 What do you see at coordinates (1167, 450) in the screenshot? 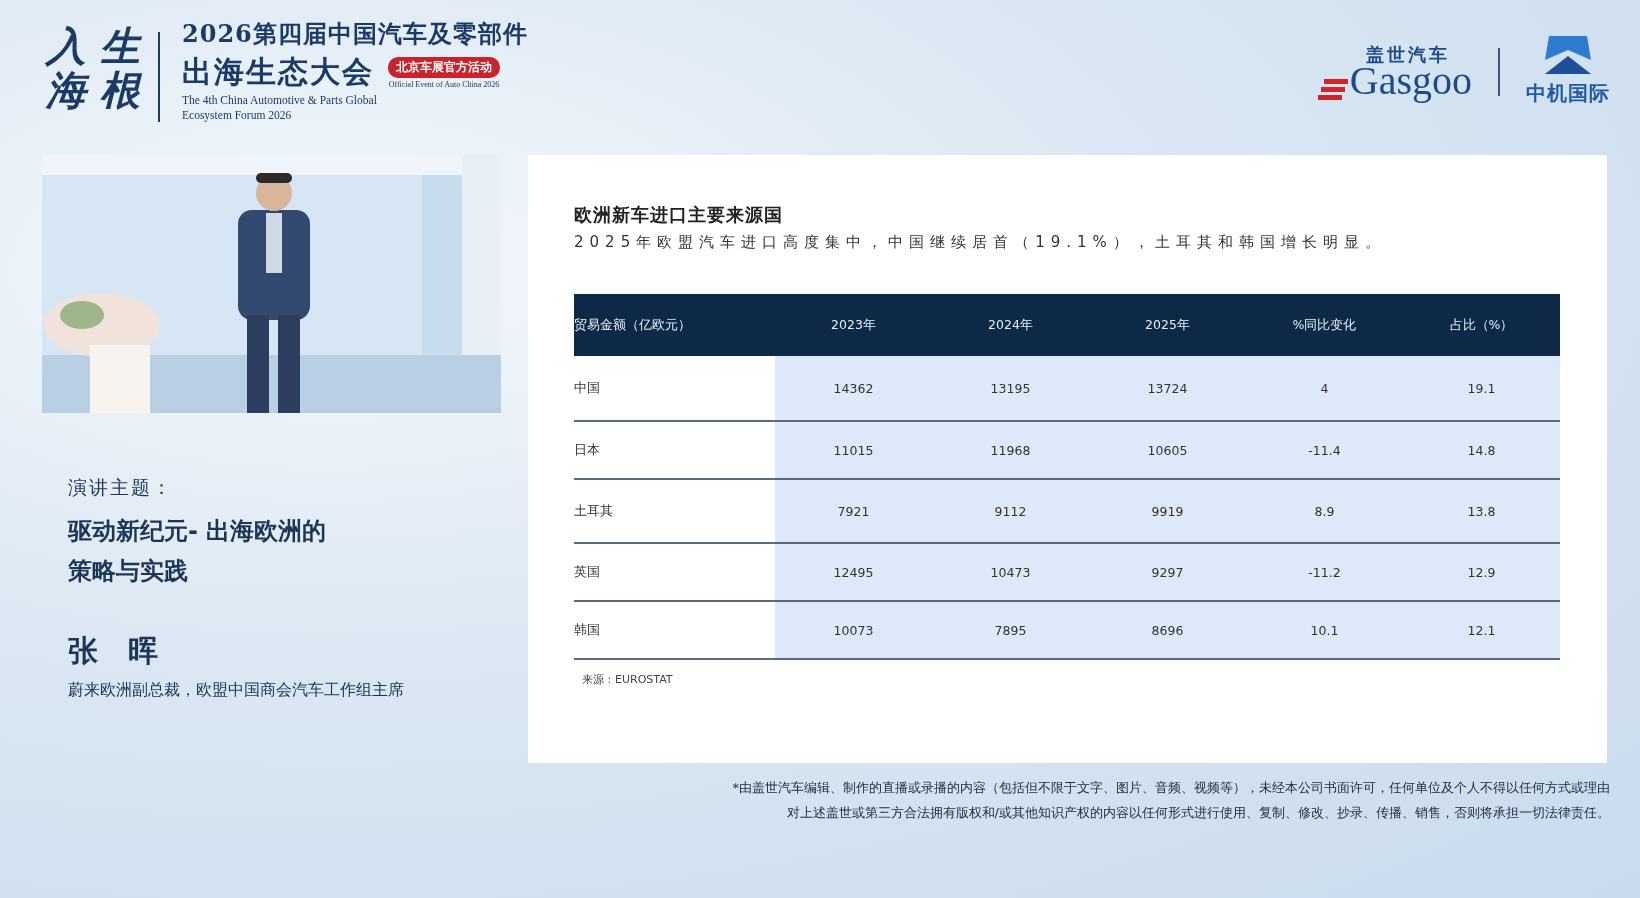
I see `table-cell: 10605` at bounding box center [1167, 450].